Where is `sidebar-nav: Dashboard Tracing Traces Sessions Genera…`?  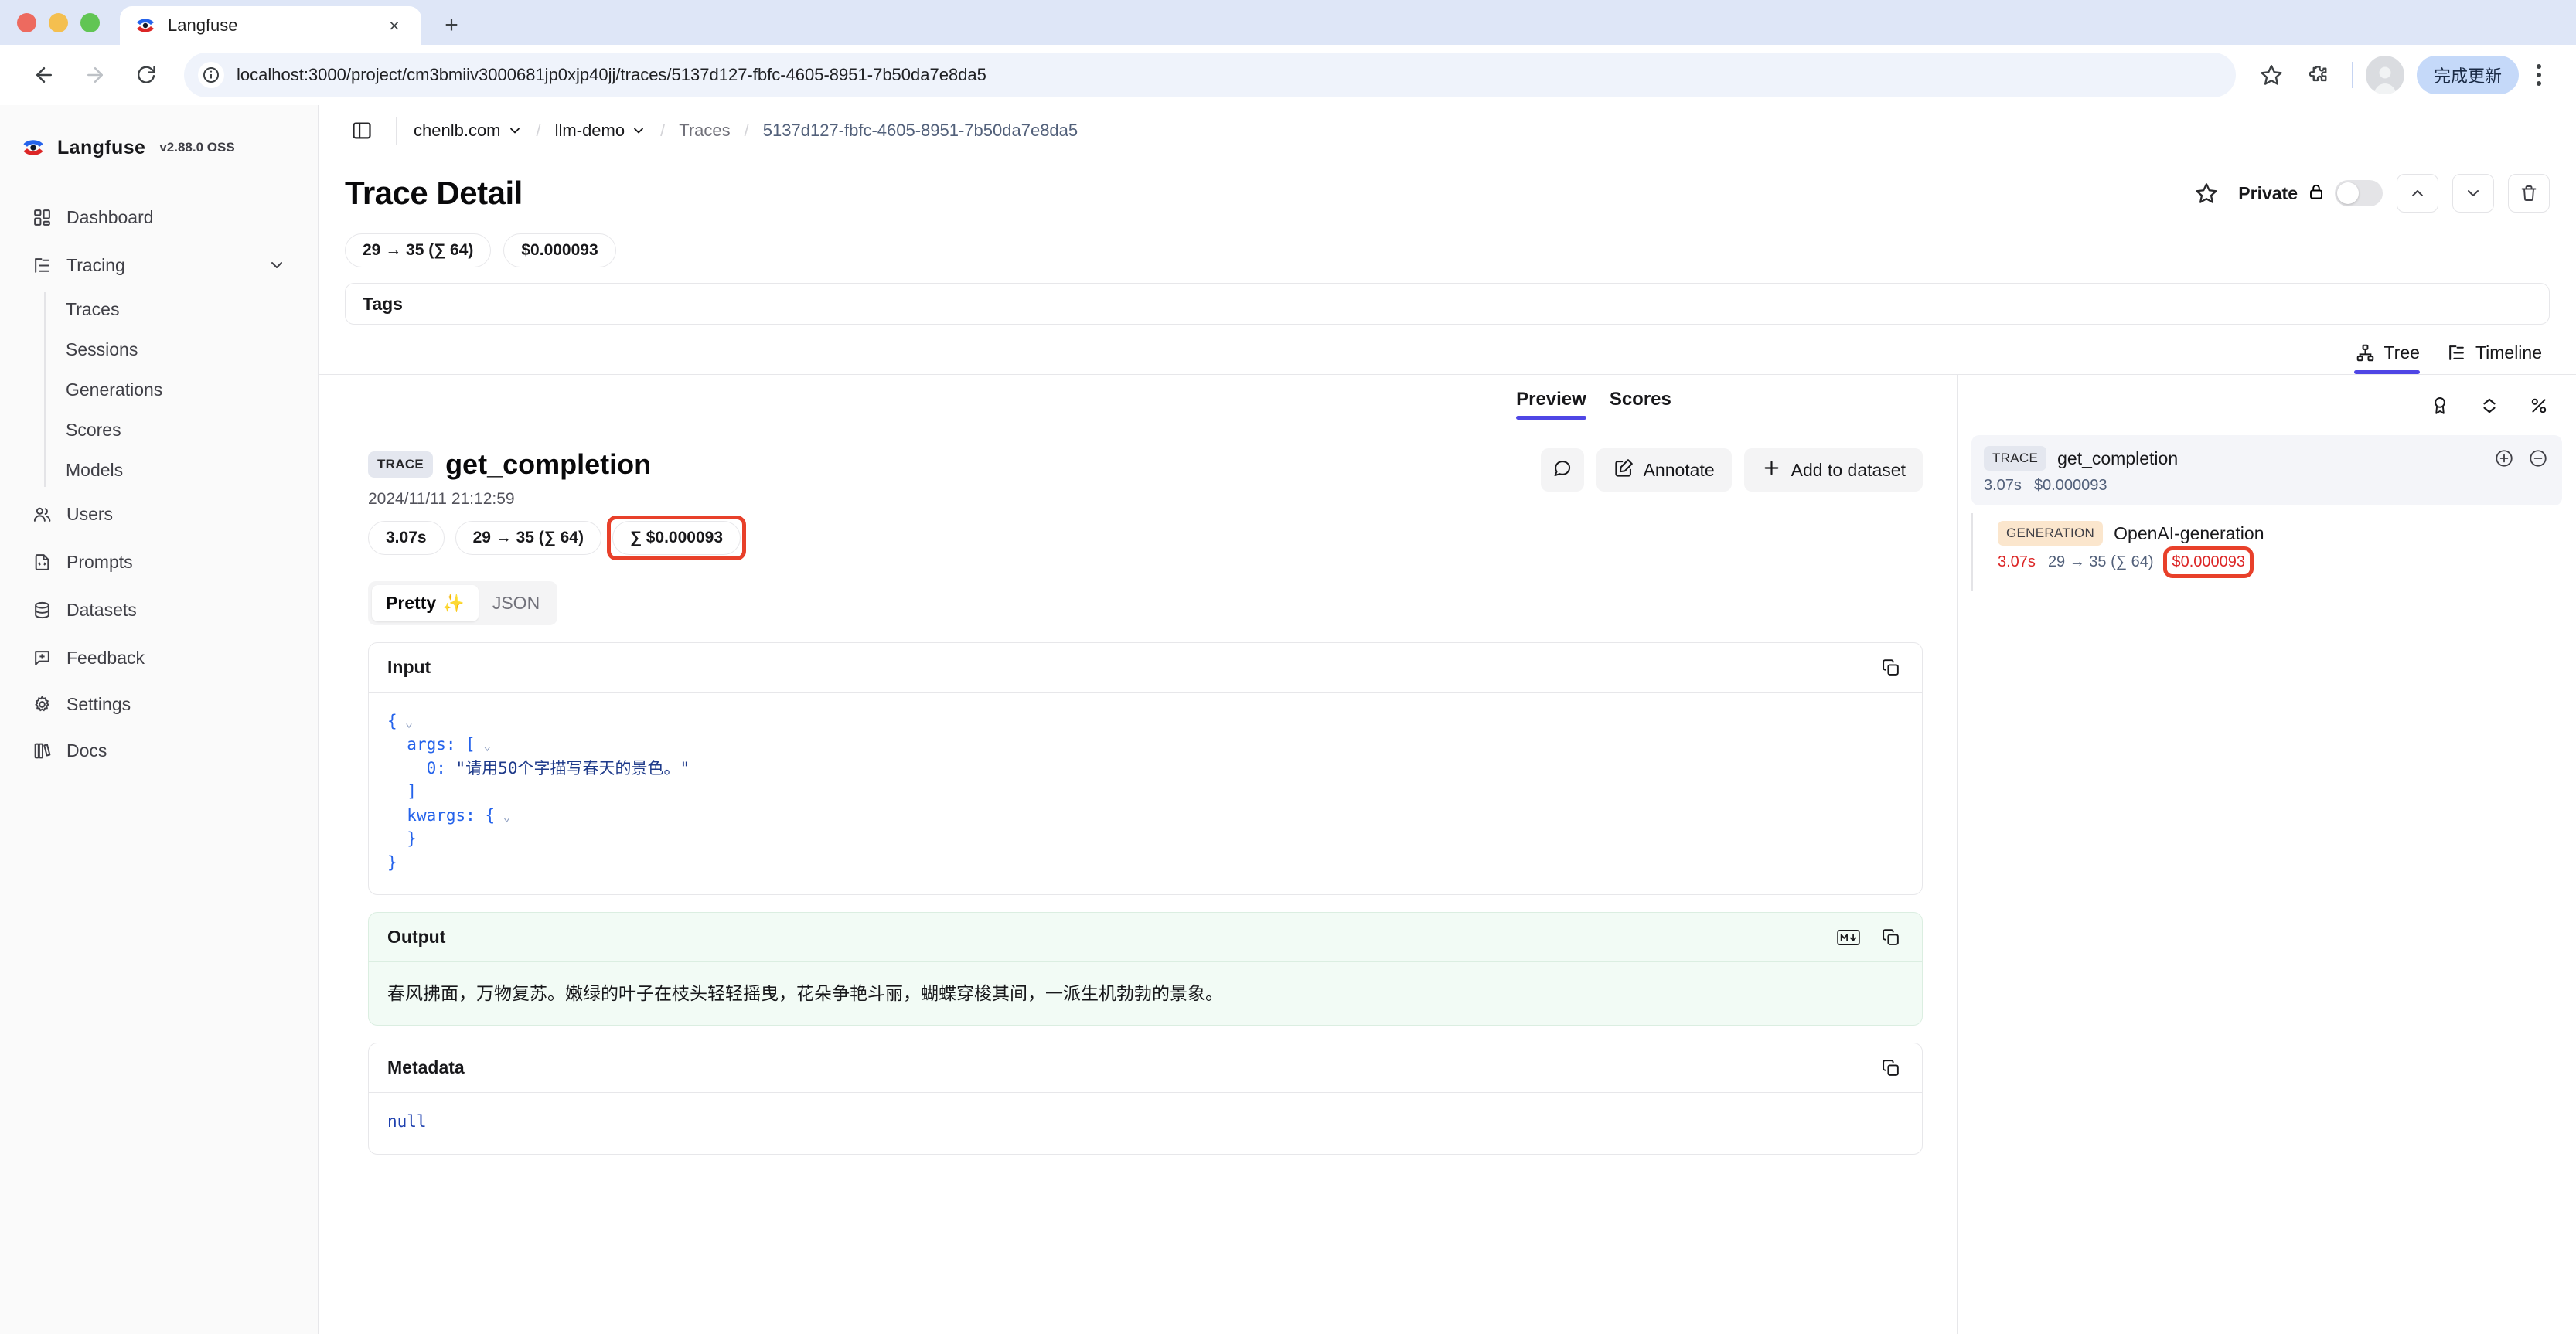
sidebar-nav: Dashboard Tracing Traces Sessions Genera… is located at coordinates (159, 486).